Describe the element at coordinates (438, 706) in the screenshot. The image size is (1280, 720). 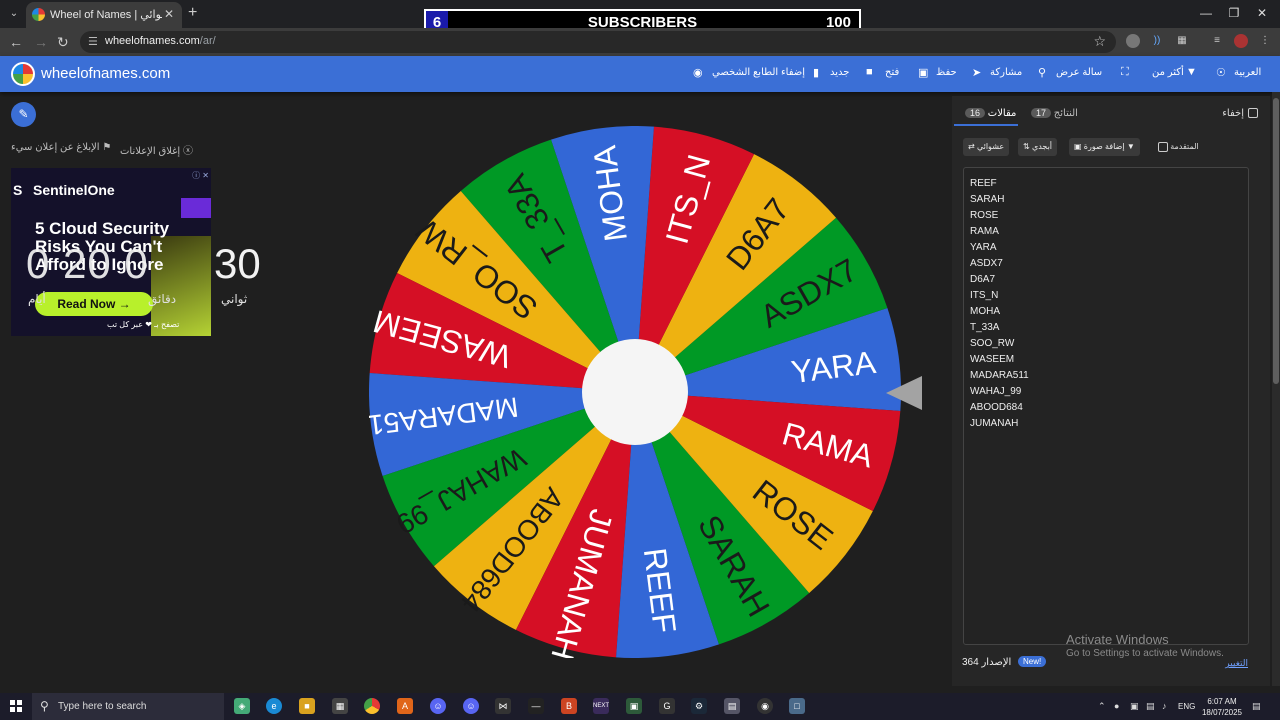
I see `discord-icon: ☺` at that location.